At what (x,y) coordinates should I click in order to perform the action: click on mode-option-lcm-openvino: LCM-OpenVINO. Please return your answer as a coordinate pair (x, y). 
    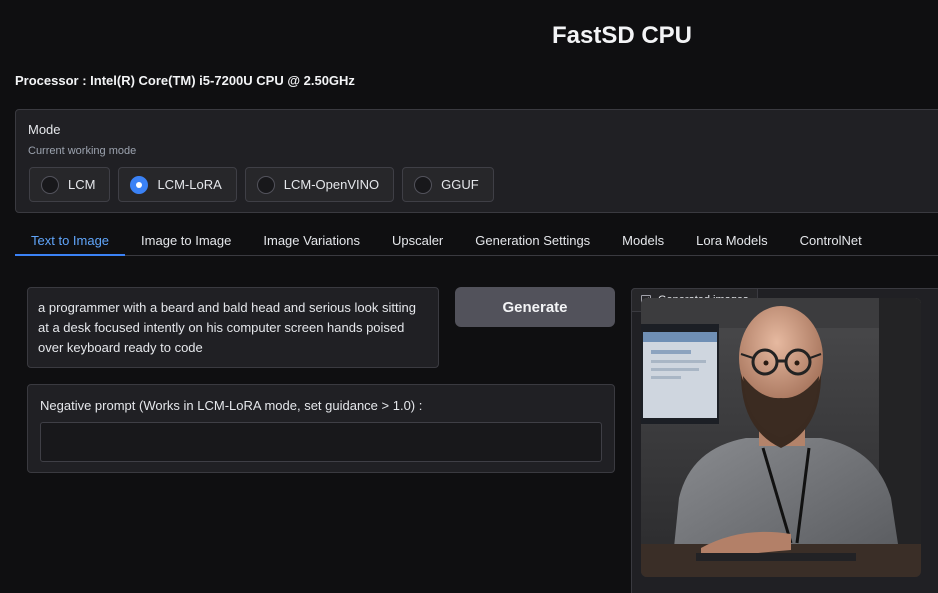
    Looking at the image, I should click on (319, 184).